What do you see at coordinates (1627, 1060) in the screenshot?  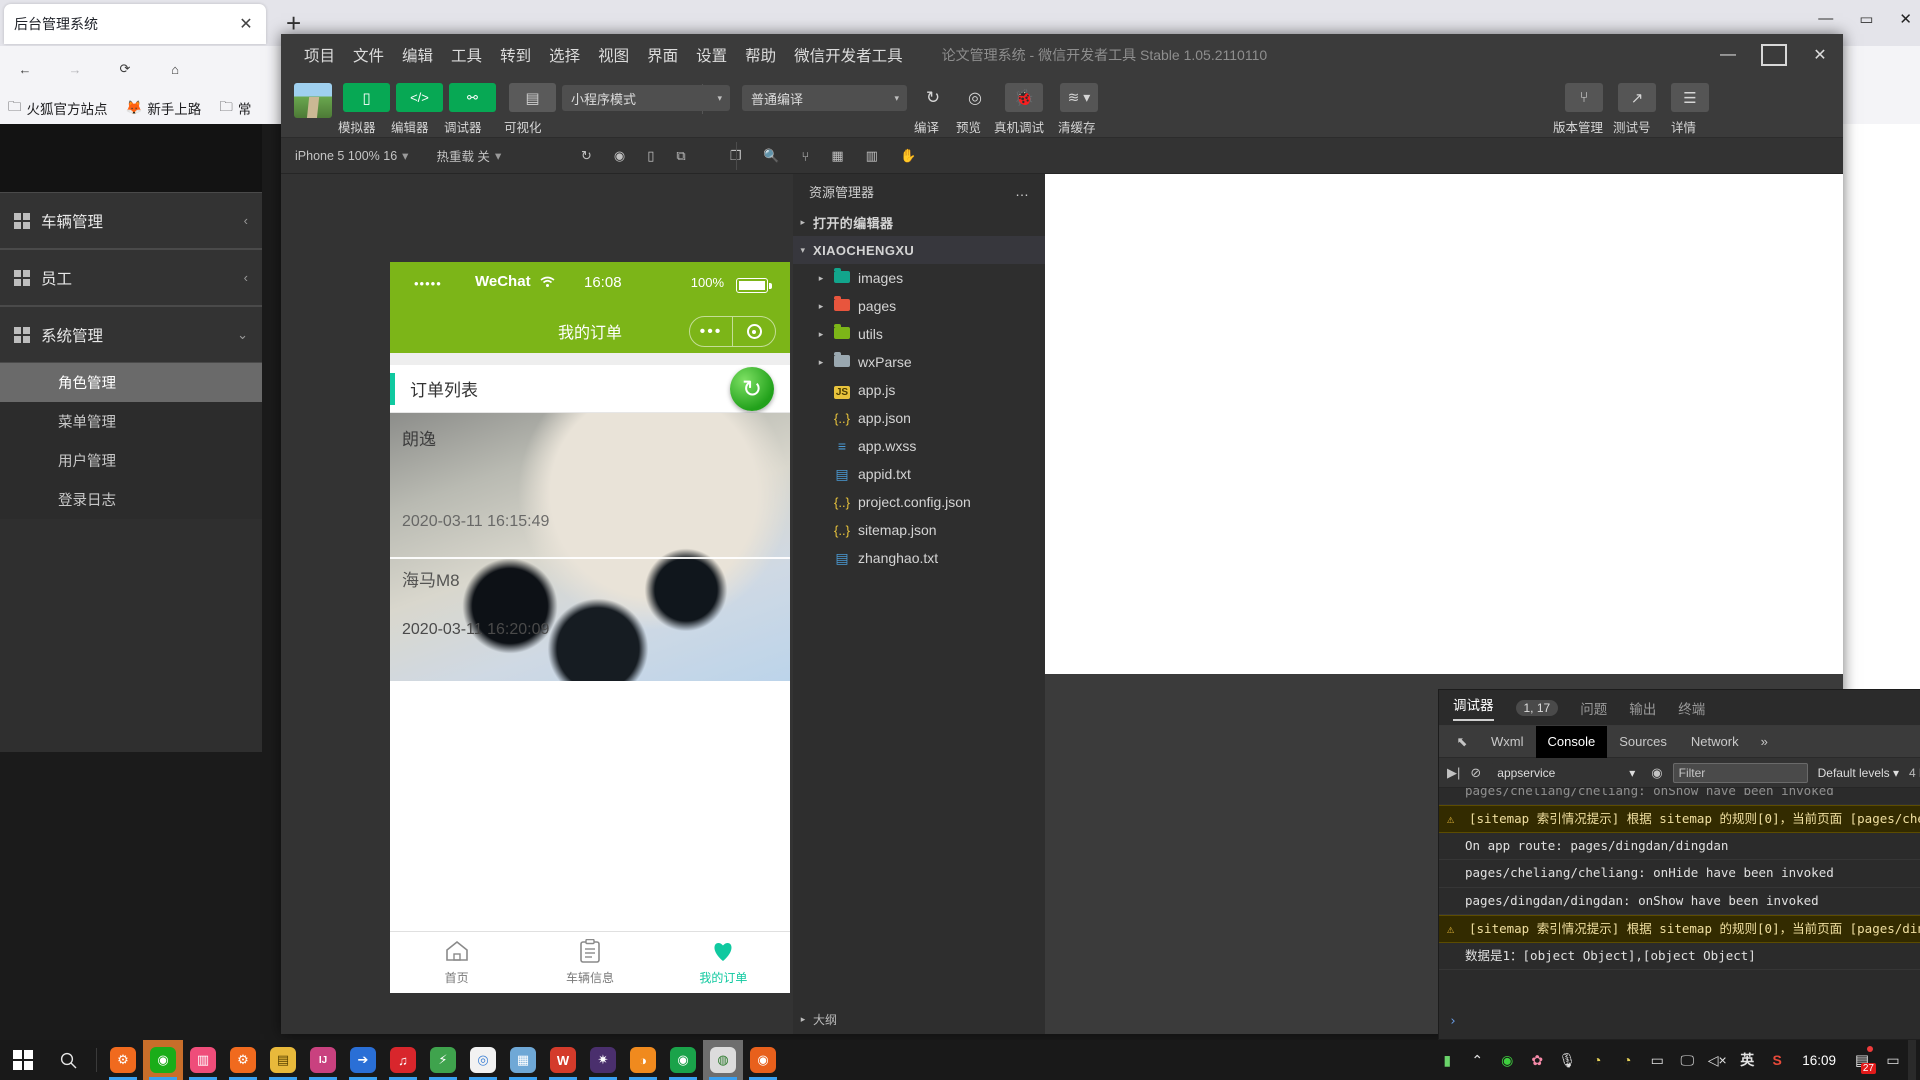 I see `qq-icon-2: ◔` at bounding box center [1627, 1060].